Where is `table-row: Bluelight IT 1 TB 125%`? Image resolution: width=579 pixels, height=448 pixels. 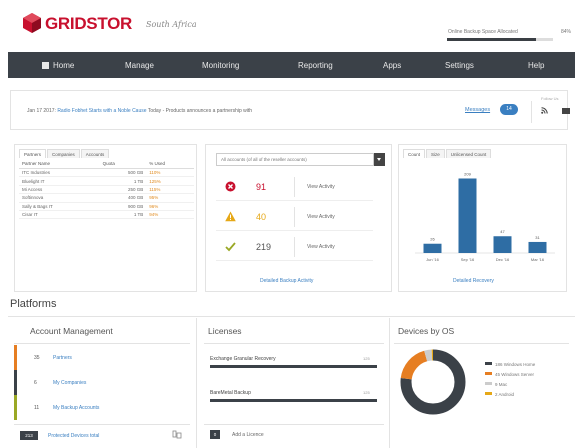
table-row: Bluelight IT 1 TB 125% is located at coordinates (106, 181).